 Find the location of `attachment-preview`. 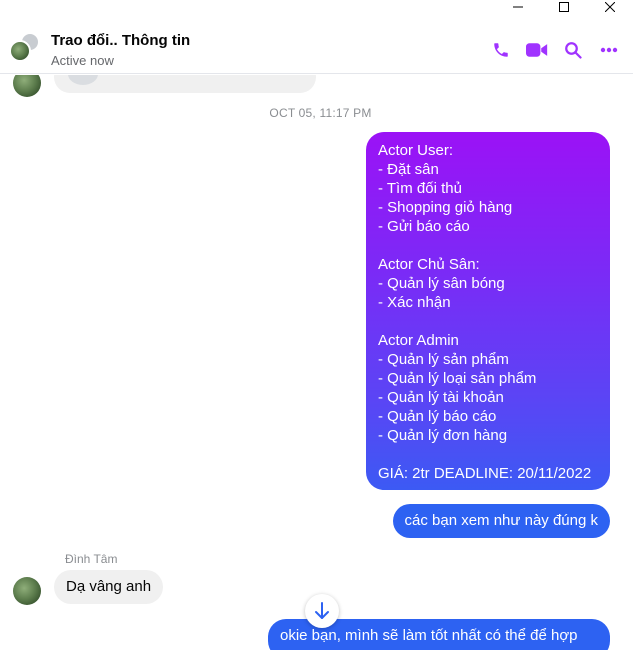

attachment-preview is located at coordinates (83, 80).